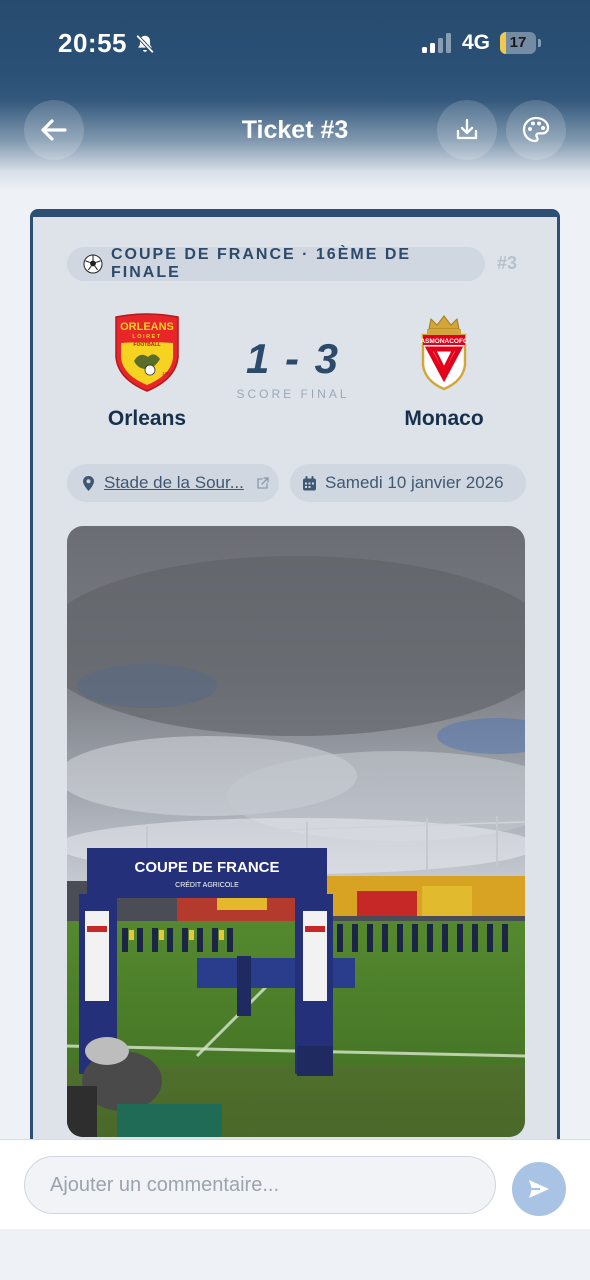  I want to click on download-button, so click(467, 130).